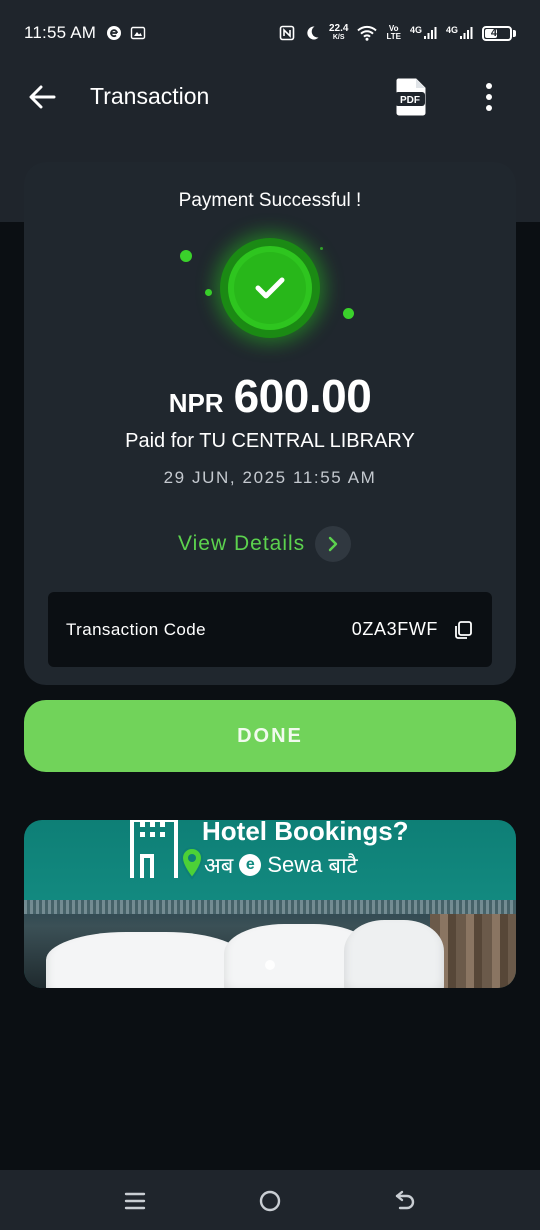 This screenshot has height=1230, width=540. I want to click on back-nav-icon, so click(405, 1201).